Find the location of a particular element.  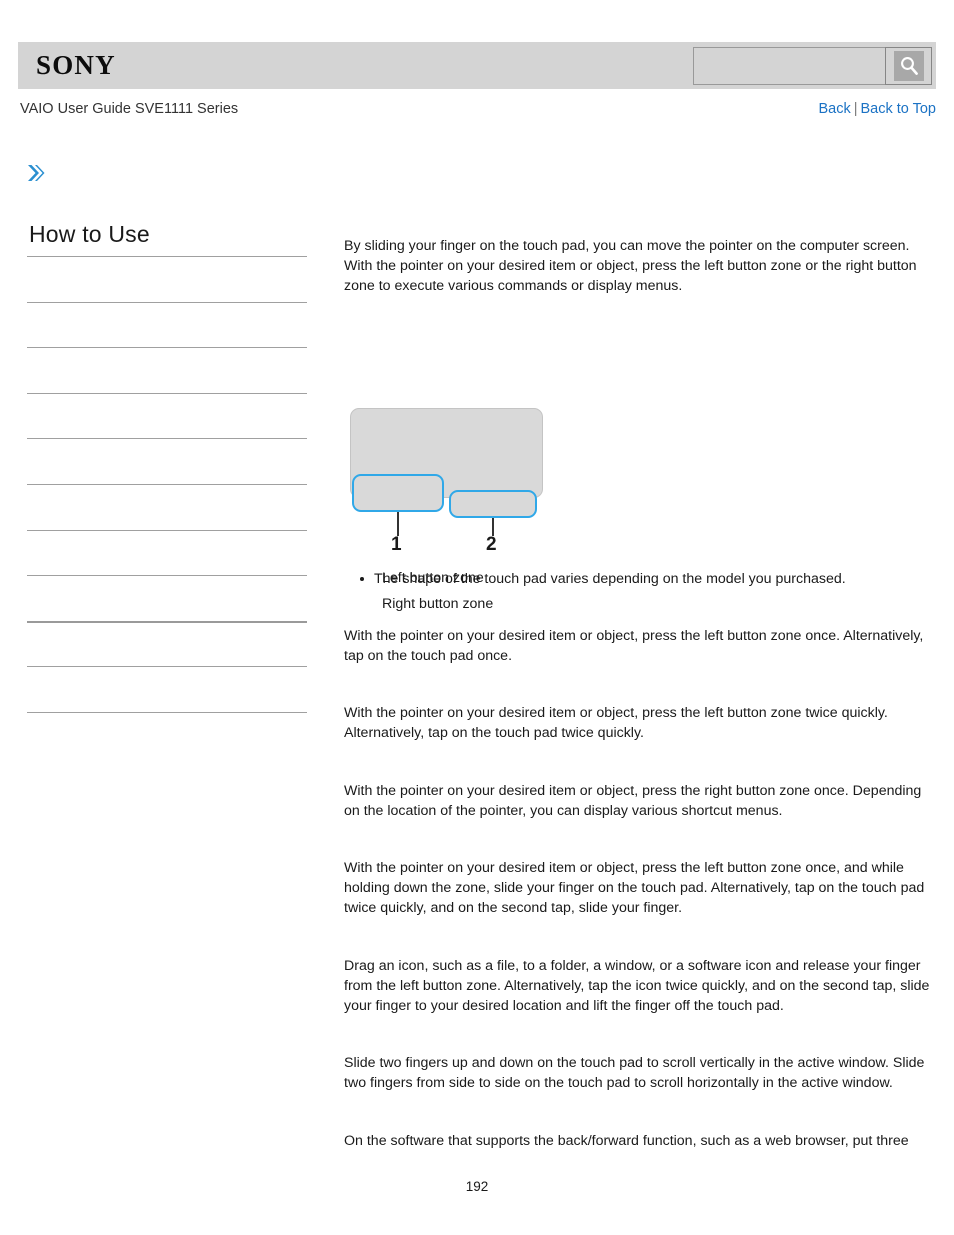

right-button-zone-highlight is located at coordinates (493, 503).